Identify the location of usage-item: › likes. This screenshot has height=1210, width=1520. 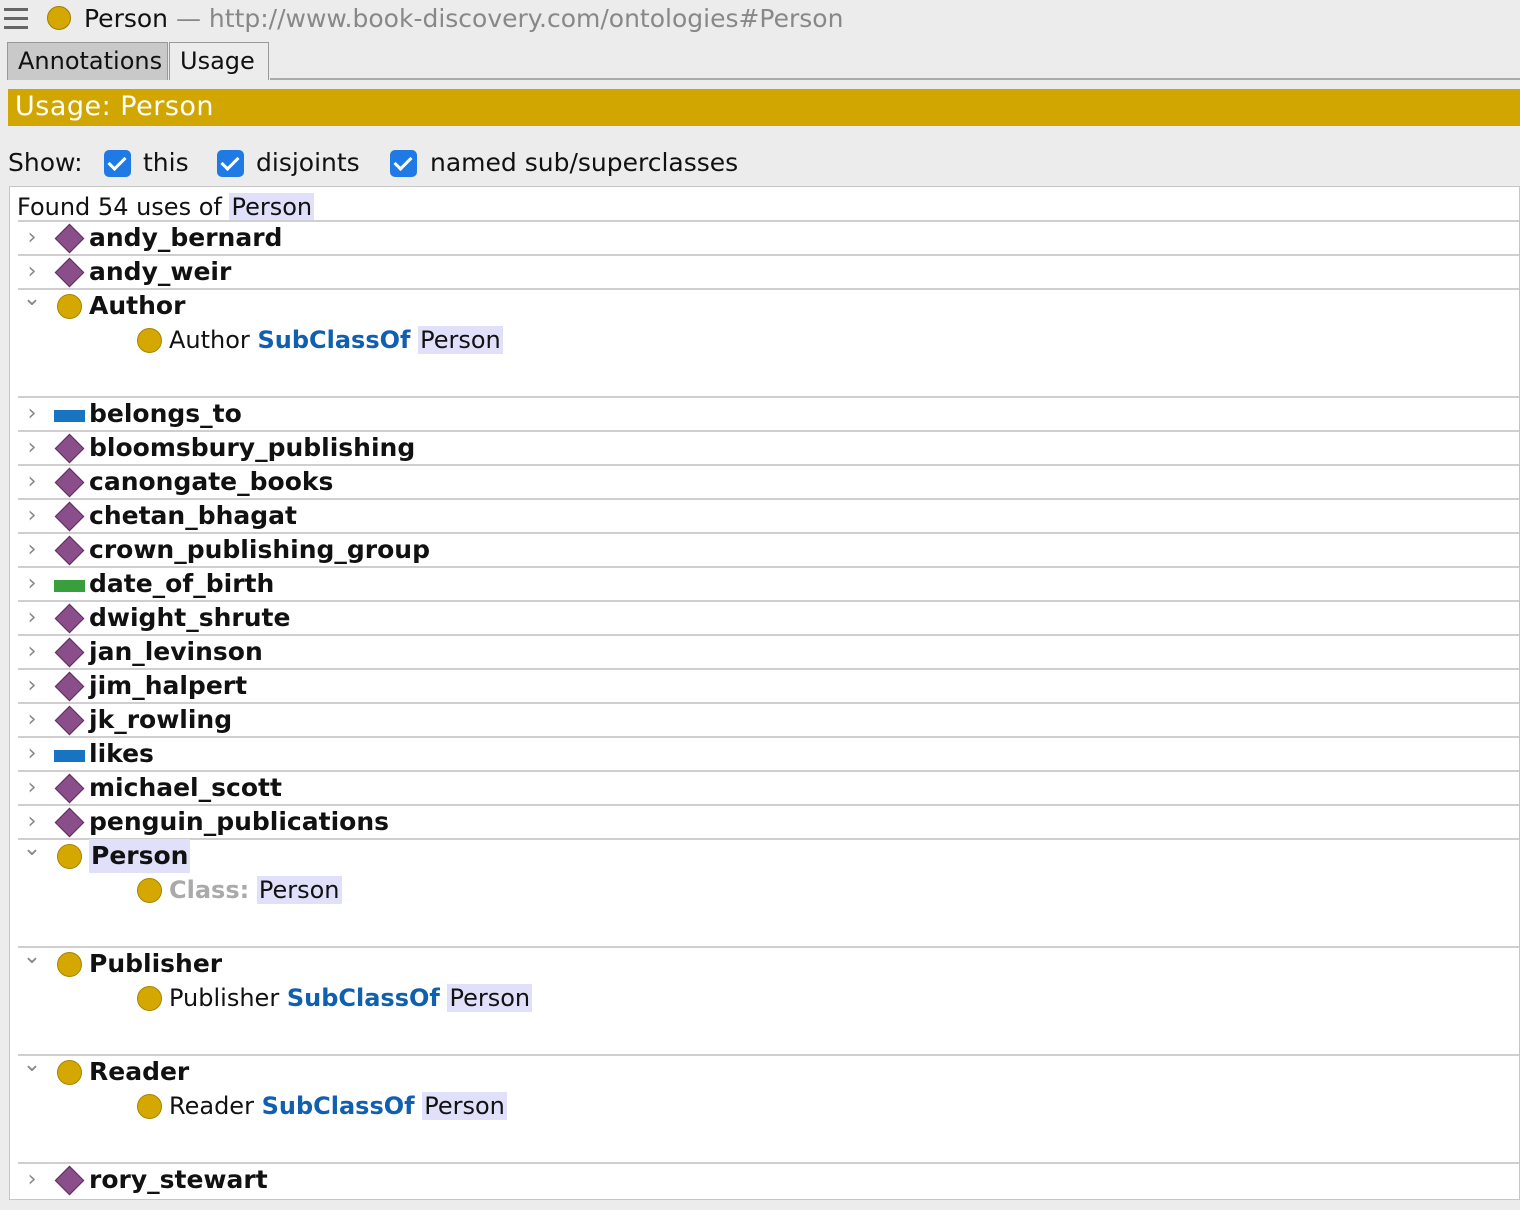
(764, 754).